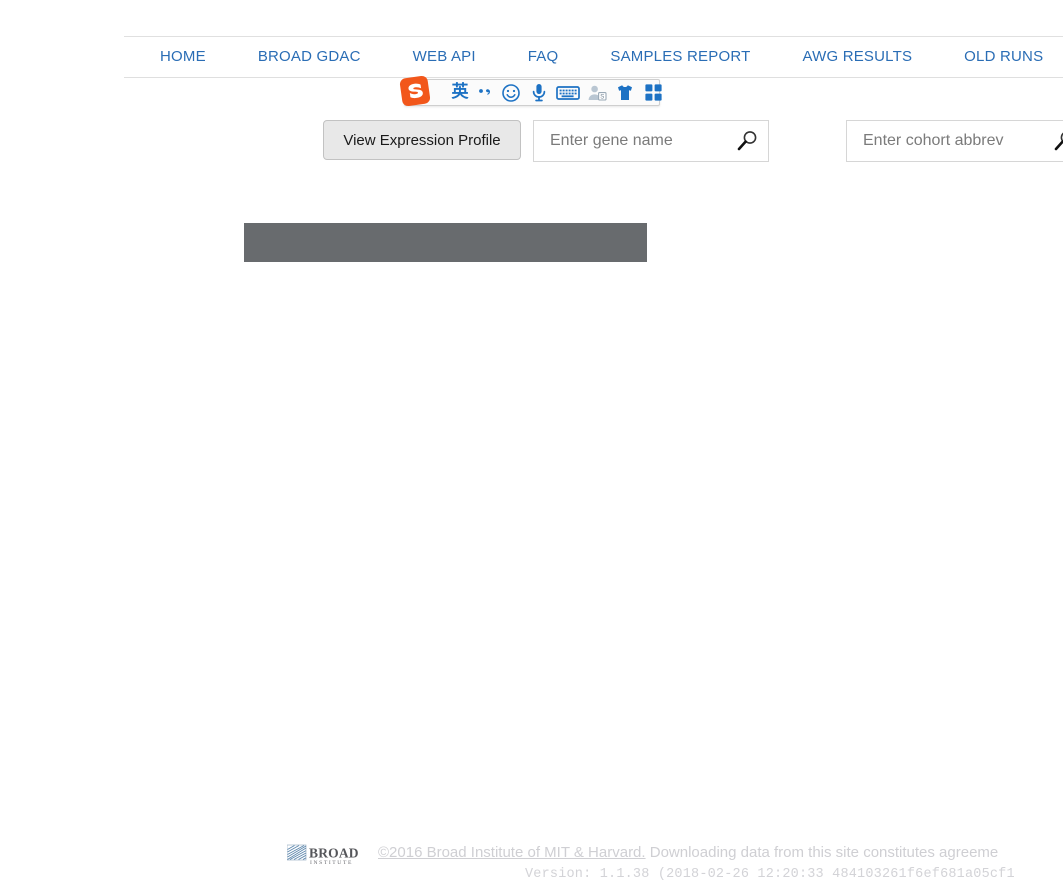  What do you see at coordinates (415, 91) in the screenshot?
I see `sogou-logo-icon` at bounding box center [415, 91].